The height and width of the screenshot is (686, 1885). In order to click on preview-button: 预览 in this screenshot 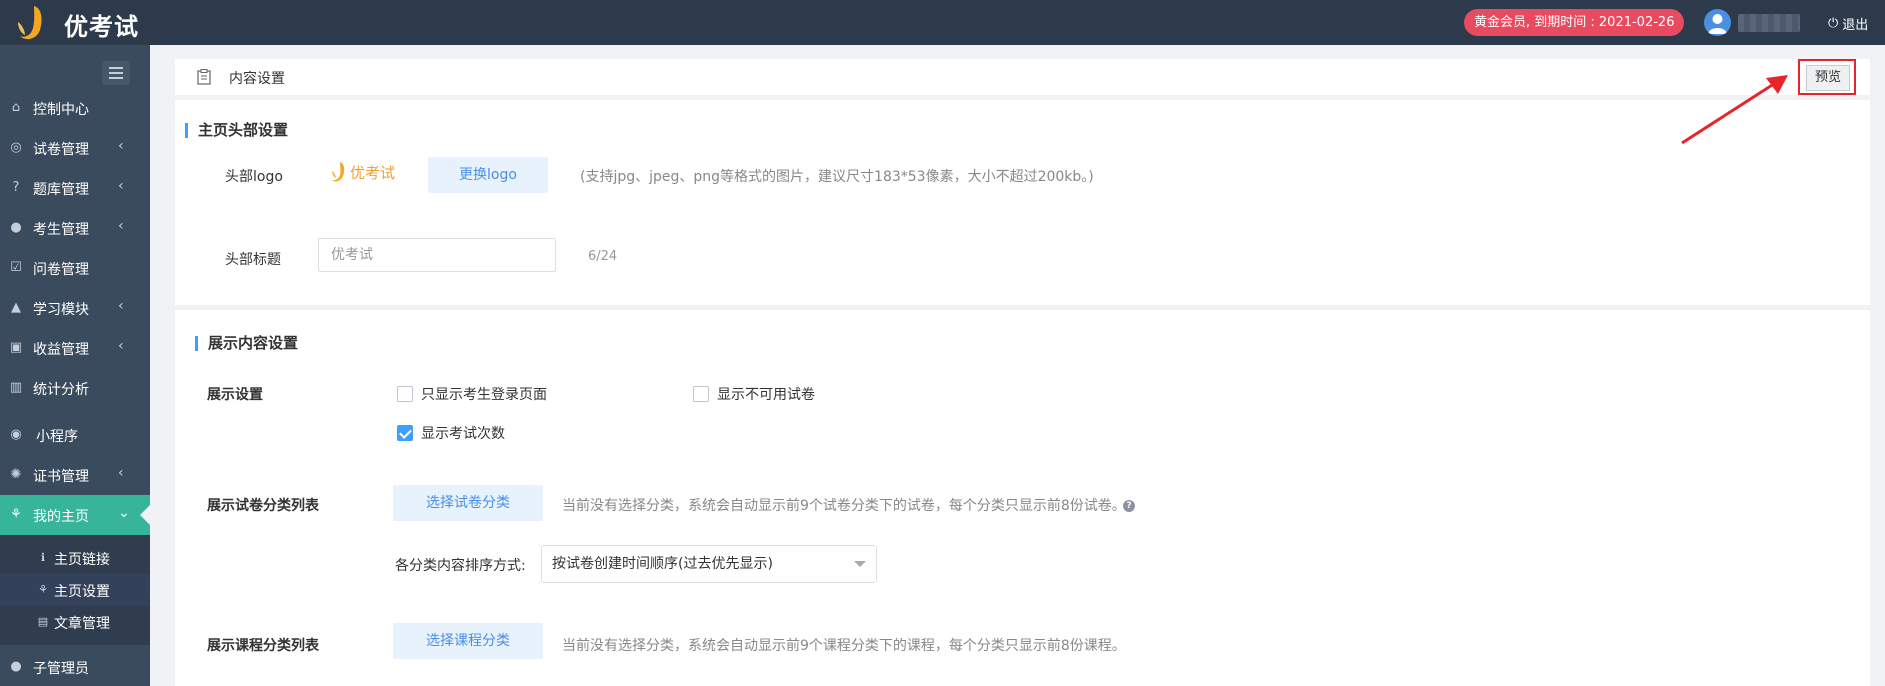, I will do `click(1828, 78)`.